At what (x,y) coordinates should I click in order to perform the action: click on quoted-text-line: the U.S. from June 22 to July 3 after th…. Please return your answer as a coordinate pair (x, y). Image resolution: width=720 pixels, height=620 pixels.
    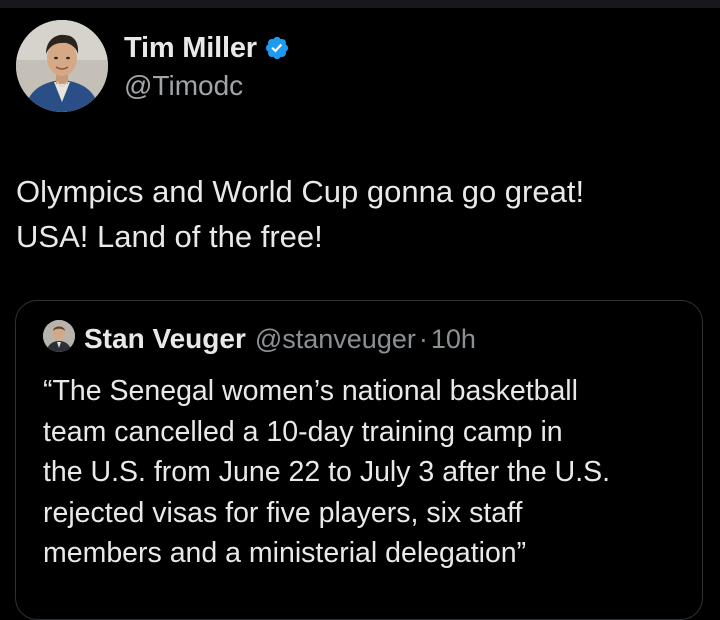
    Looking at the image, I should click on (327, 472).